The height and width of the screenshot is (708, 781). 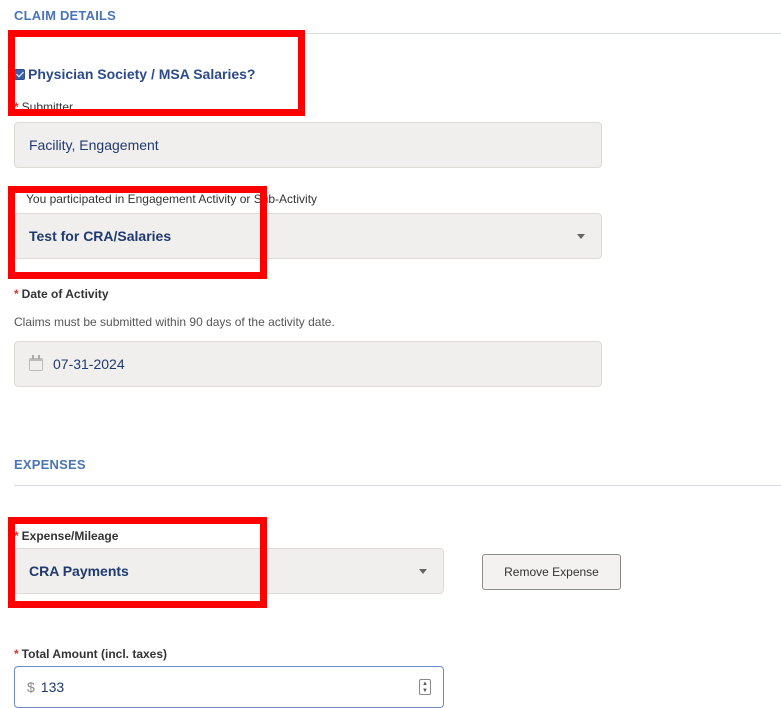 What do you see at coordinates (19, 74) in the screenshot?
I see `physician-society-checkbox` at bounding box center [19, 74].